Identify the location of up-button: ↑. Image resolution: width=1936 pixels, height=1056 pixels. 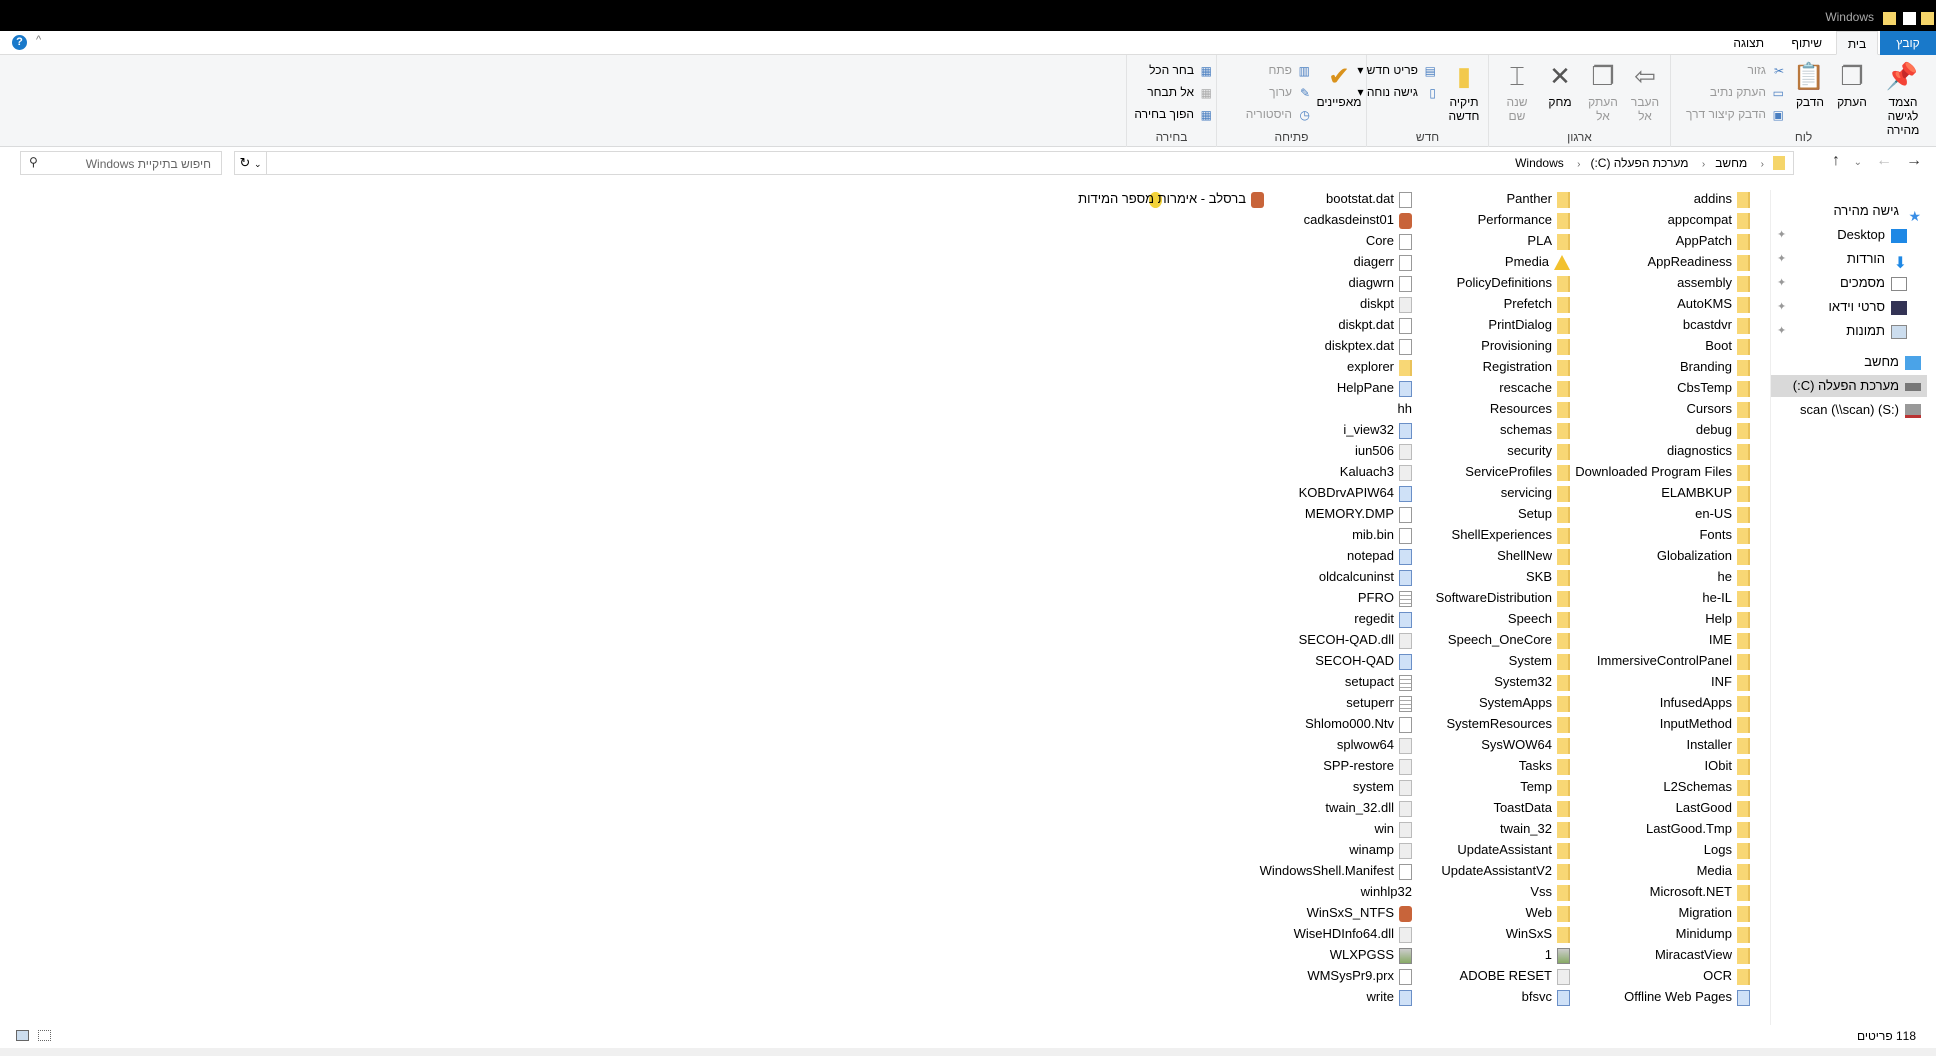
(1836, 161).